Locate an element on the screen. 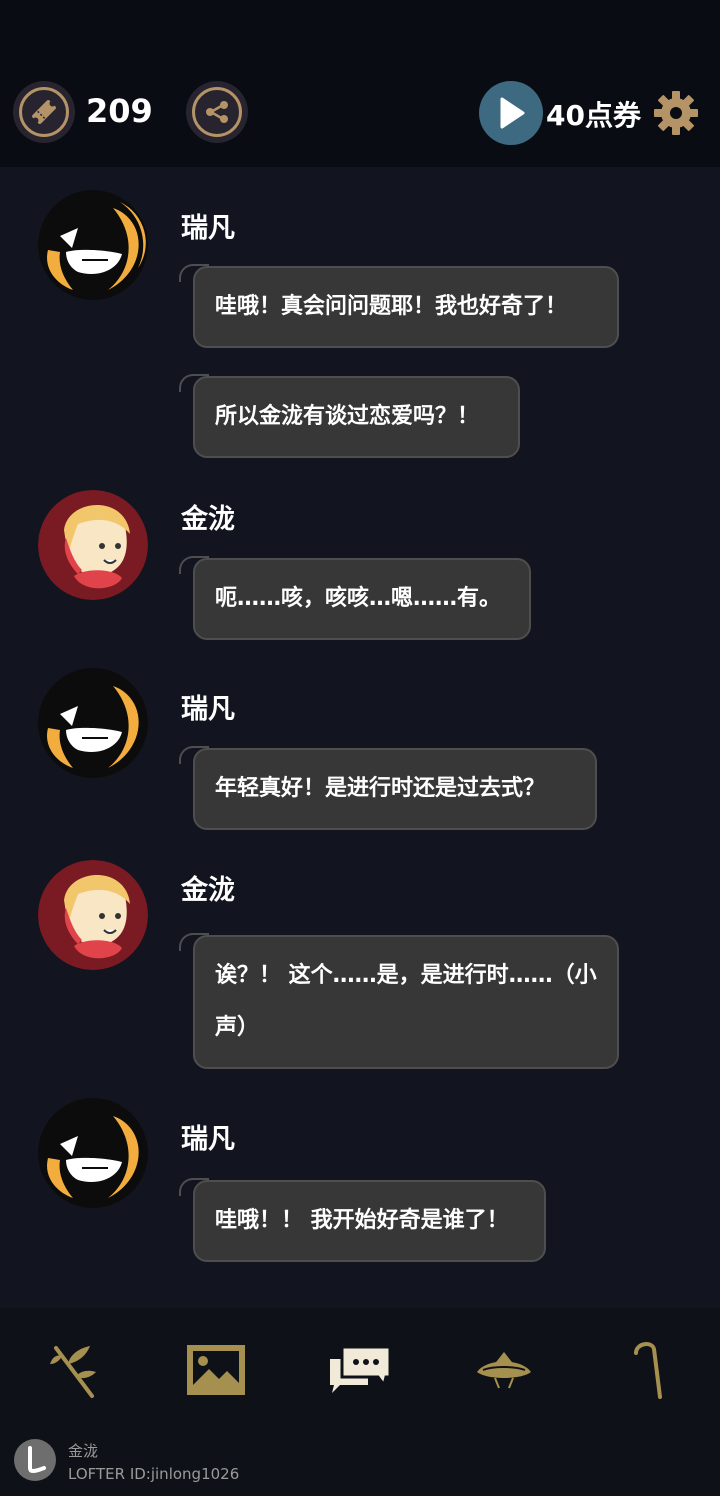 This screenshot has height=1496, width=720. play-icon is located at coordinates (512, 113).